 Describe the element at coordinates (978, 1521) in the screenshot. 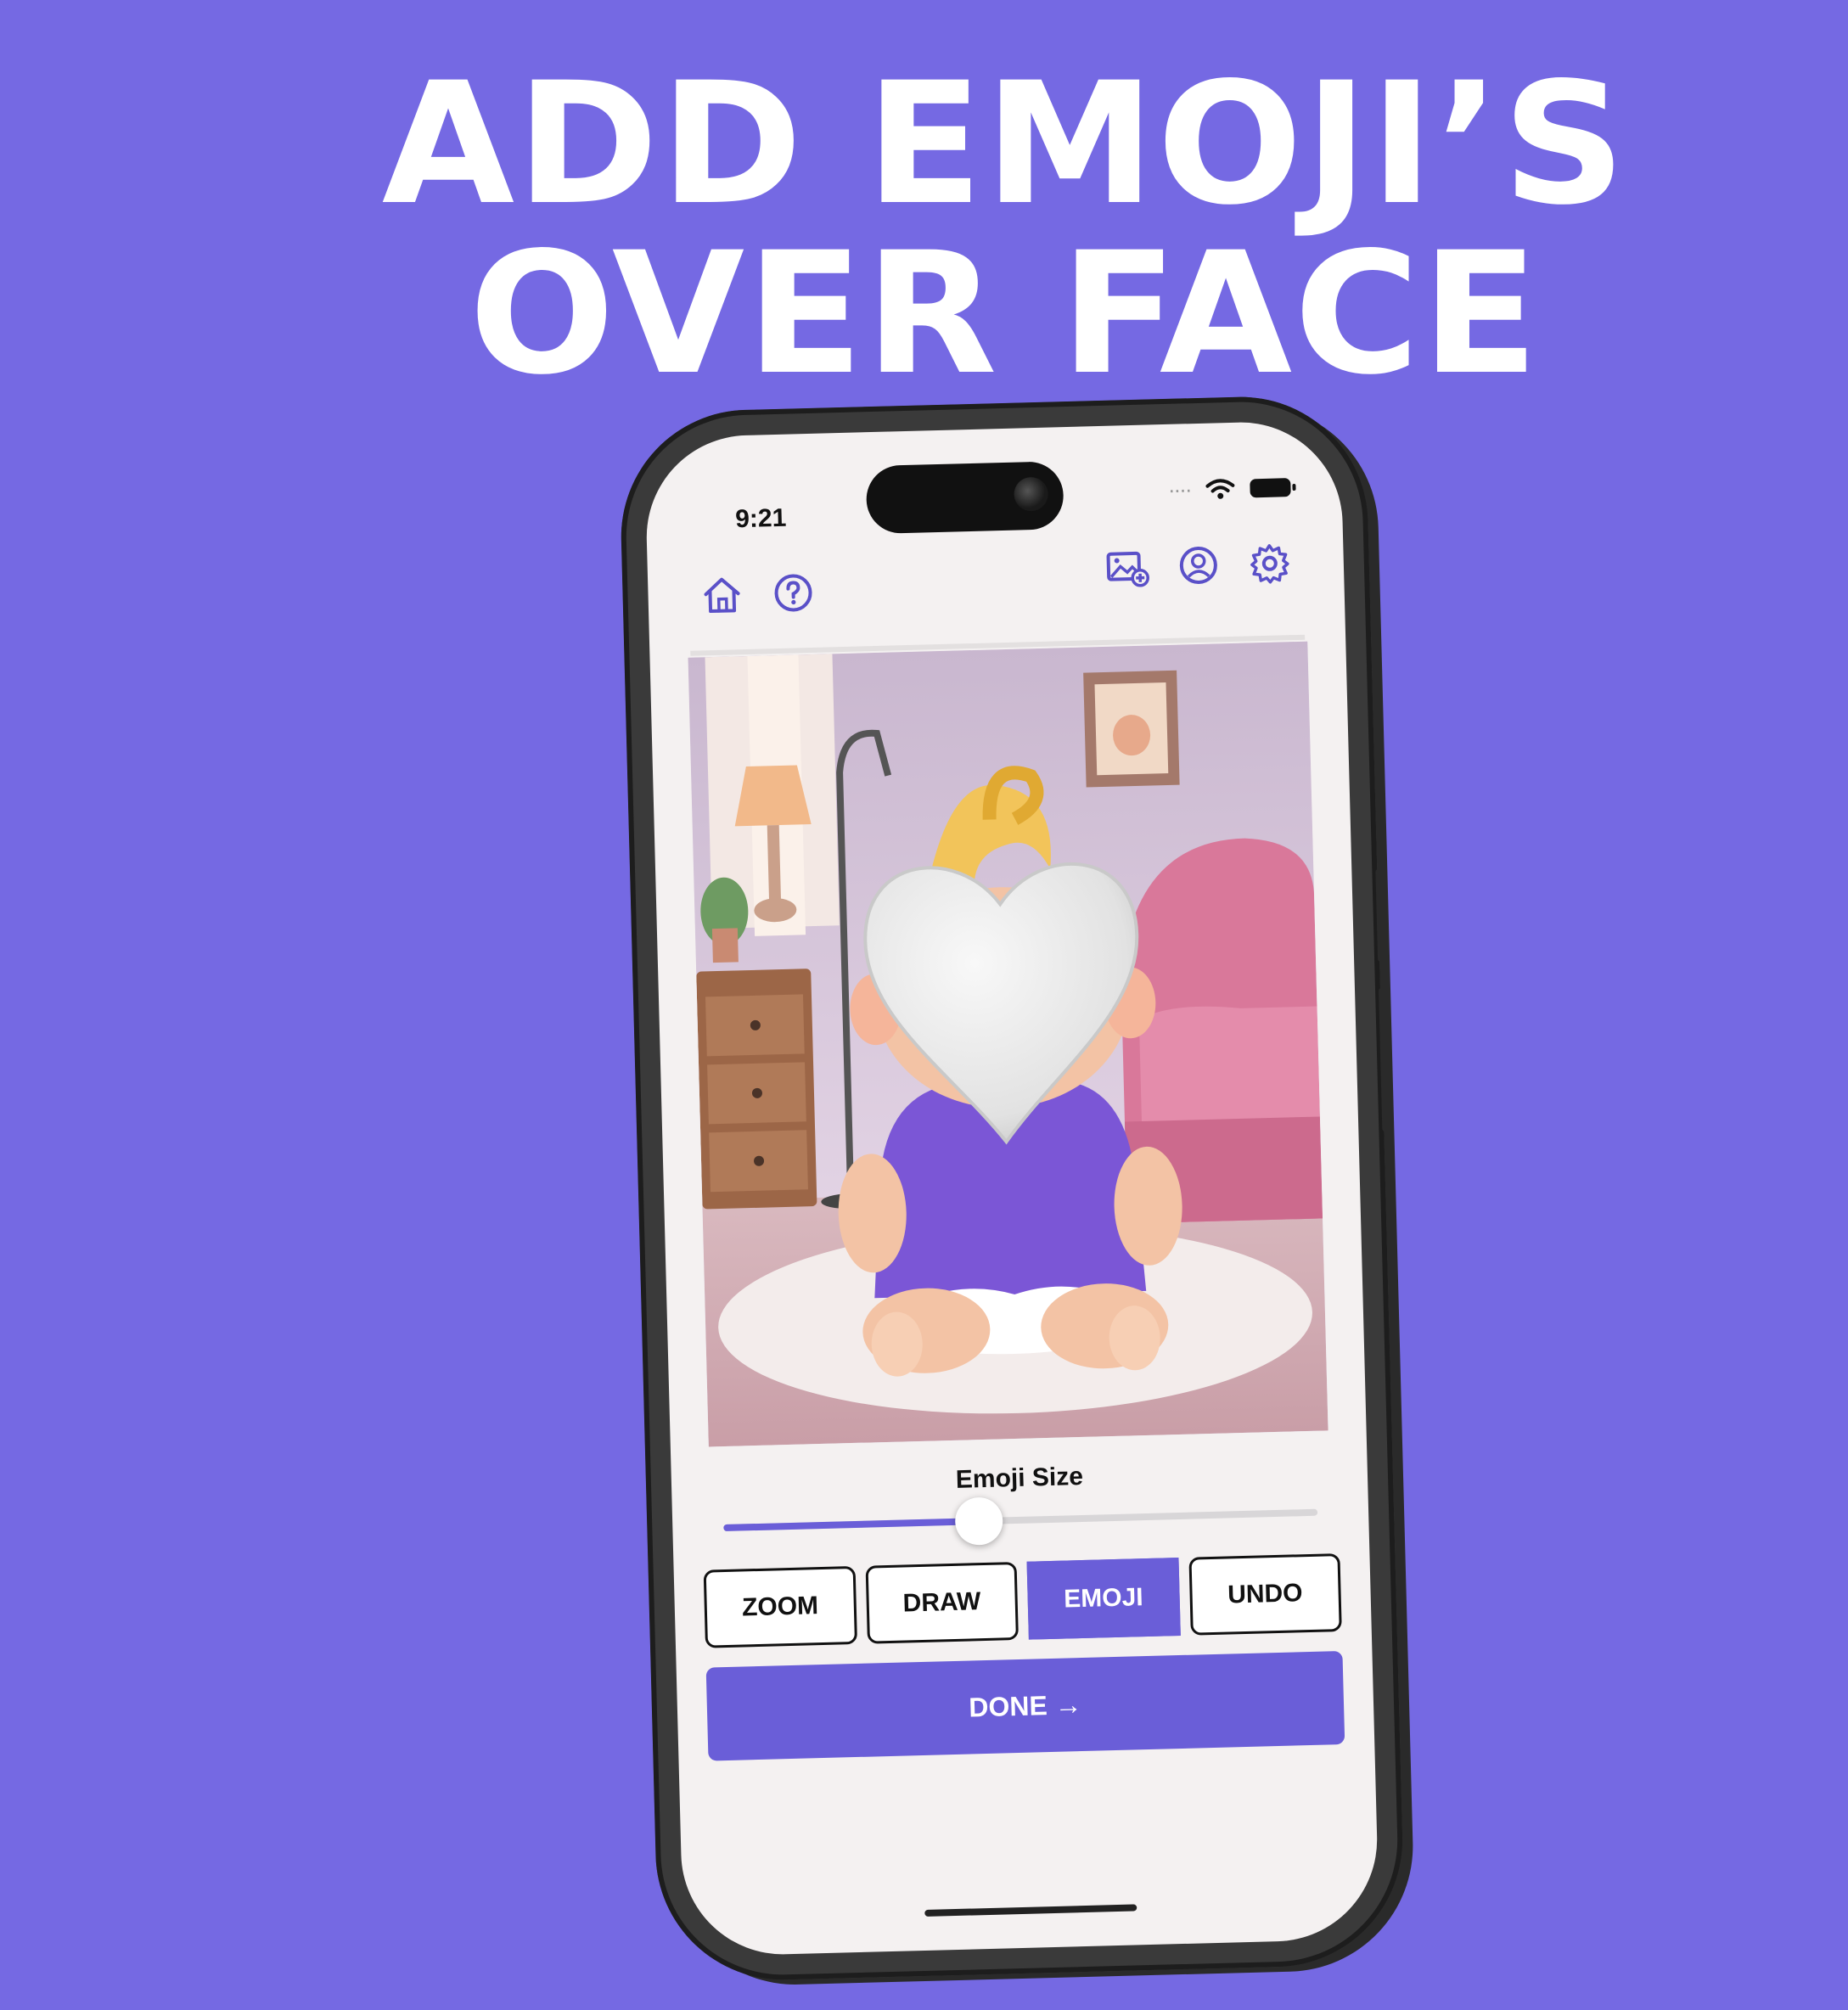

I see `slider-knob` at that location.